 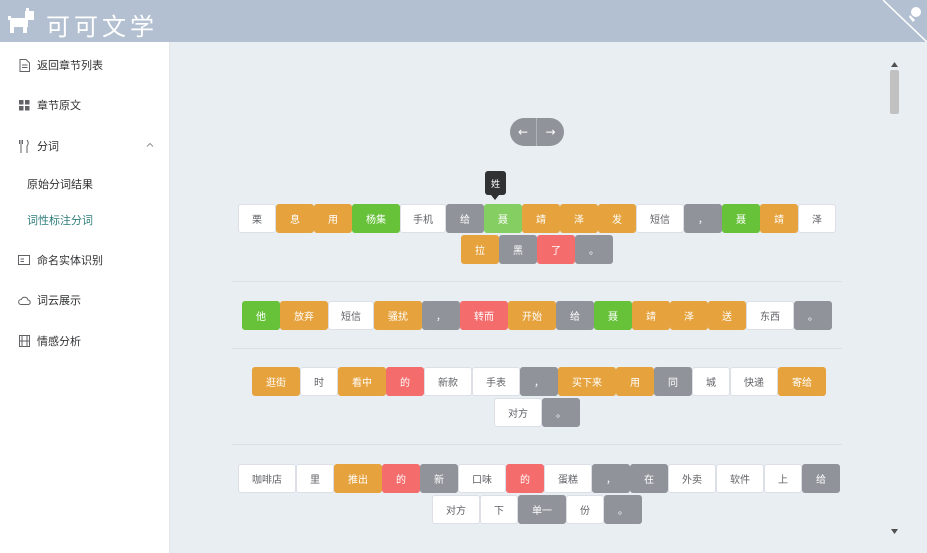 I want to click on prev-button: ←, so click(x=523, y=132).